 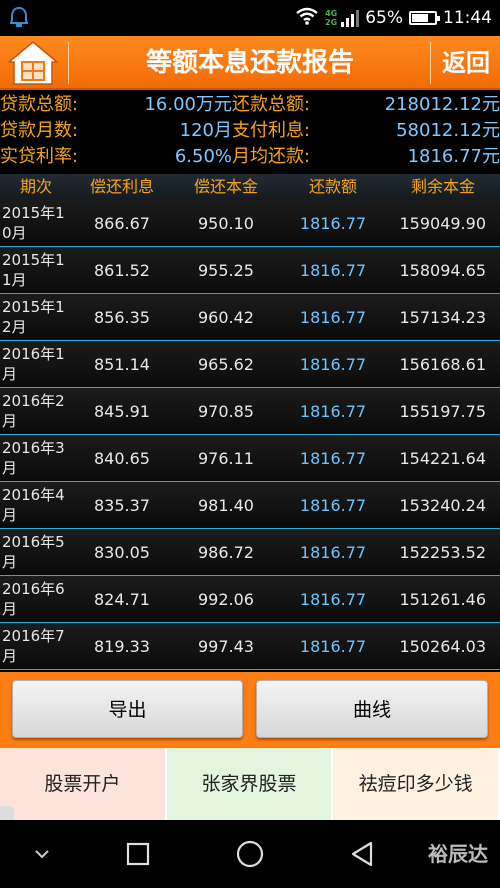 I want to click on cell-principal: 997.43, so click(x=226, y=646).